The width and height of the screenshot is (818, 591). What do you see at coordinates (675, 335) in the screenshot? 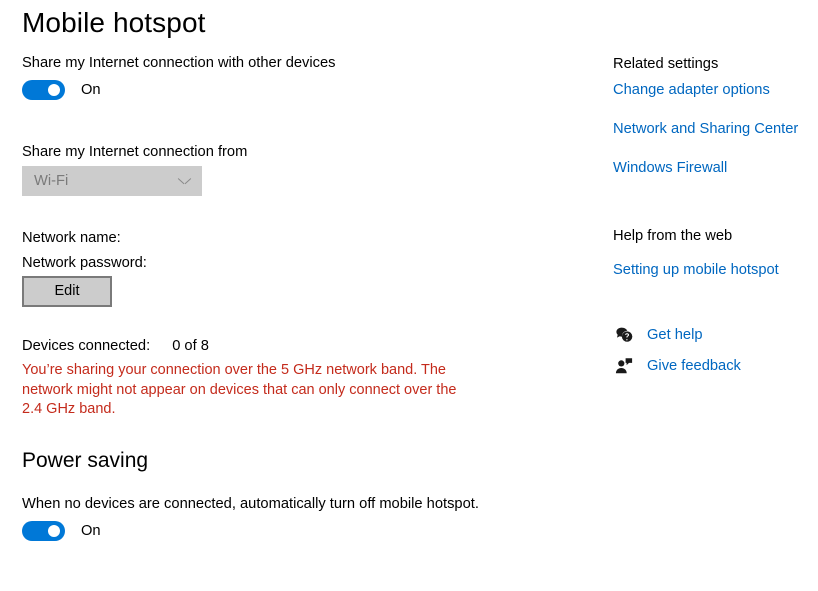
I see `link-get-help: Get help` at bounding box center [675, 335].